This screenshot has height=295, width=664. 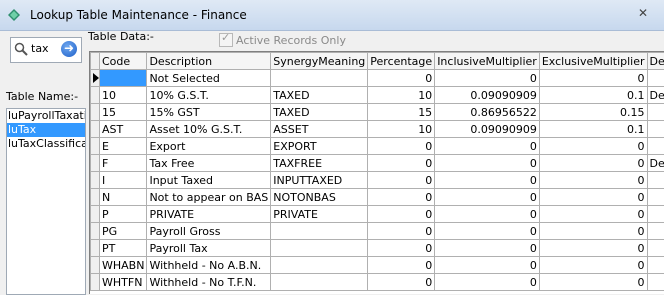 What do you see at coordinates (377, 214) in the screenshot?
I see `table-row: PPRIVATEPRIVATE000` at bounding box center [377, 214].